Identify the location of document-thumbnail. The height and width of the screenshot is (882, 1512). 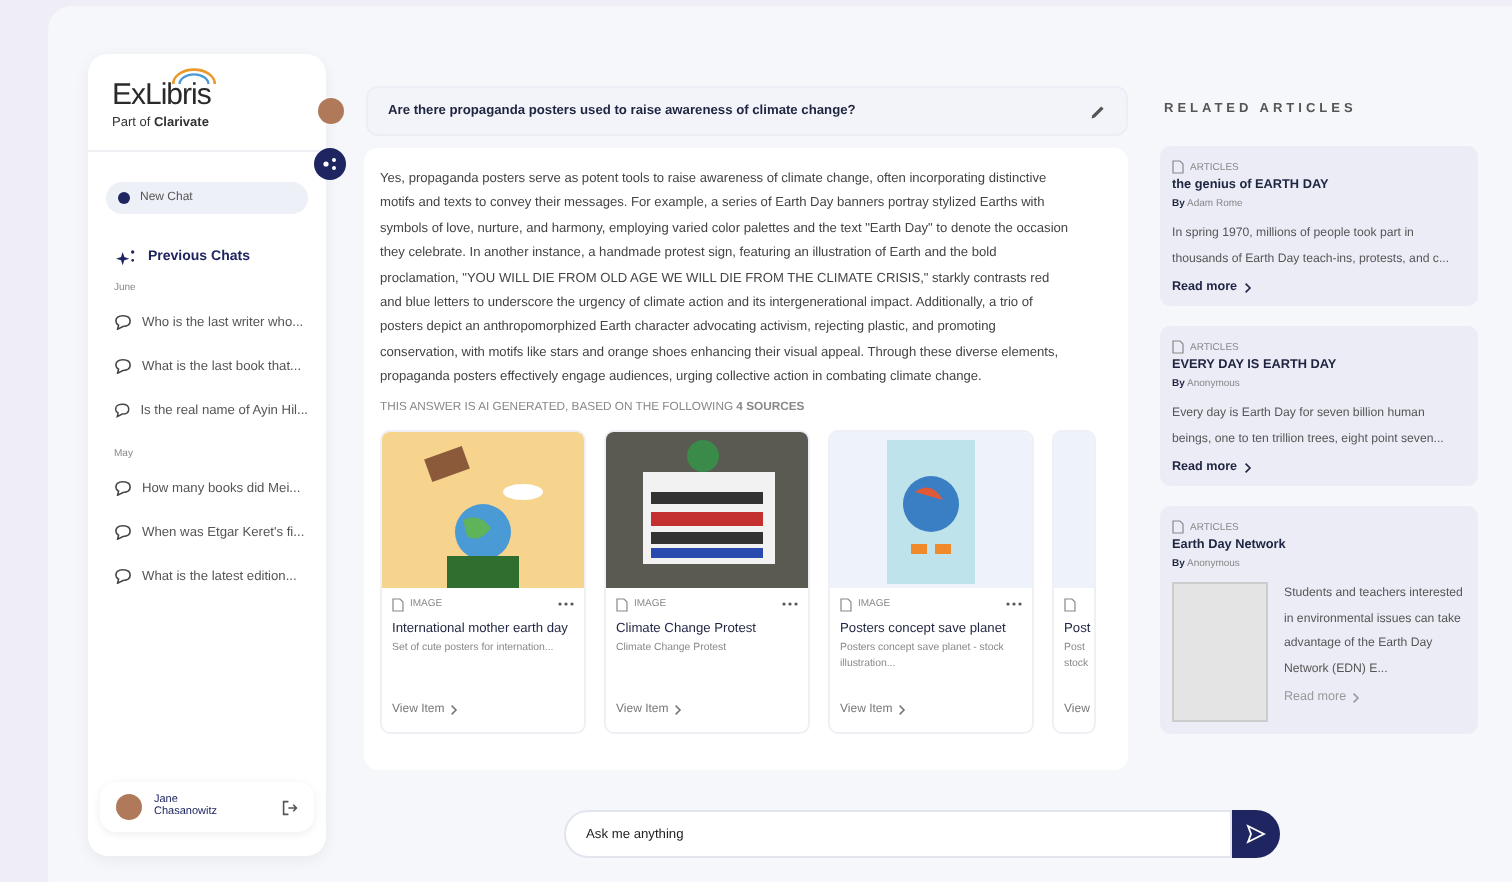
(1220, 652).